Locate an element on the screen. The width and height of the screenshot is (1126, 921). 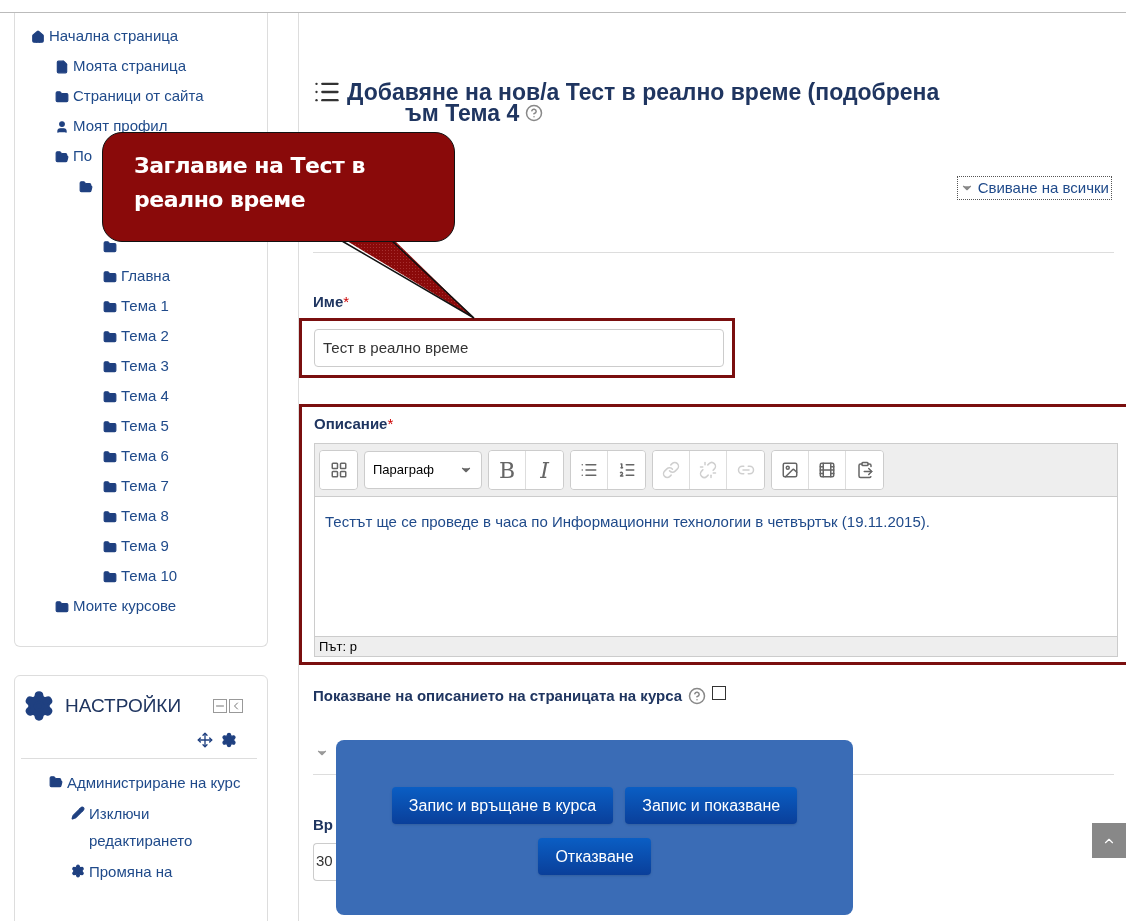
nav-link: Тема 6 is located at coordinates (145, 456).